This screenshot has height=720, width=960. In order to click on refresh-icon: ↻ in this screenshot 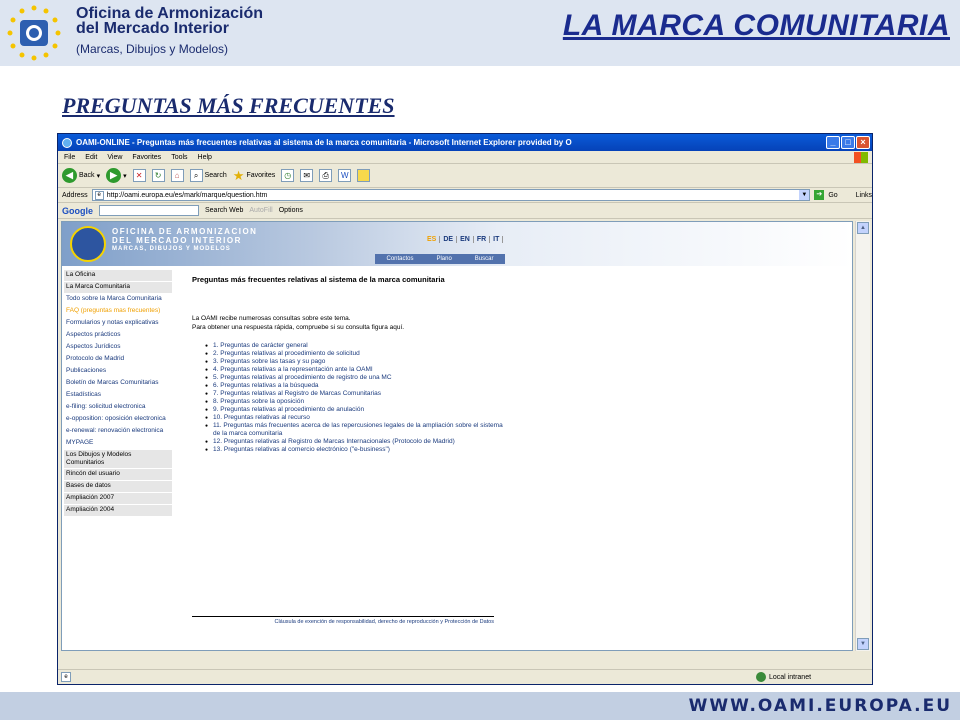, I will do `click(158, 175)`.